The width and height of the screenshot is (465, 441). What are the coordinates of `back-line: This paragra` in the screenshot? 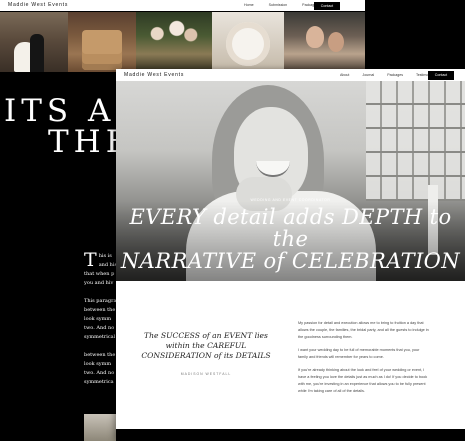 It's located at (100, 301).